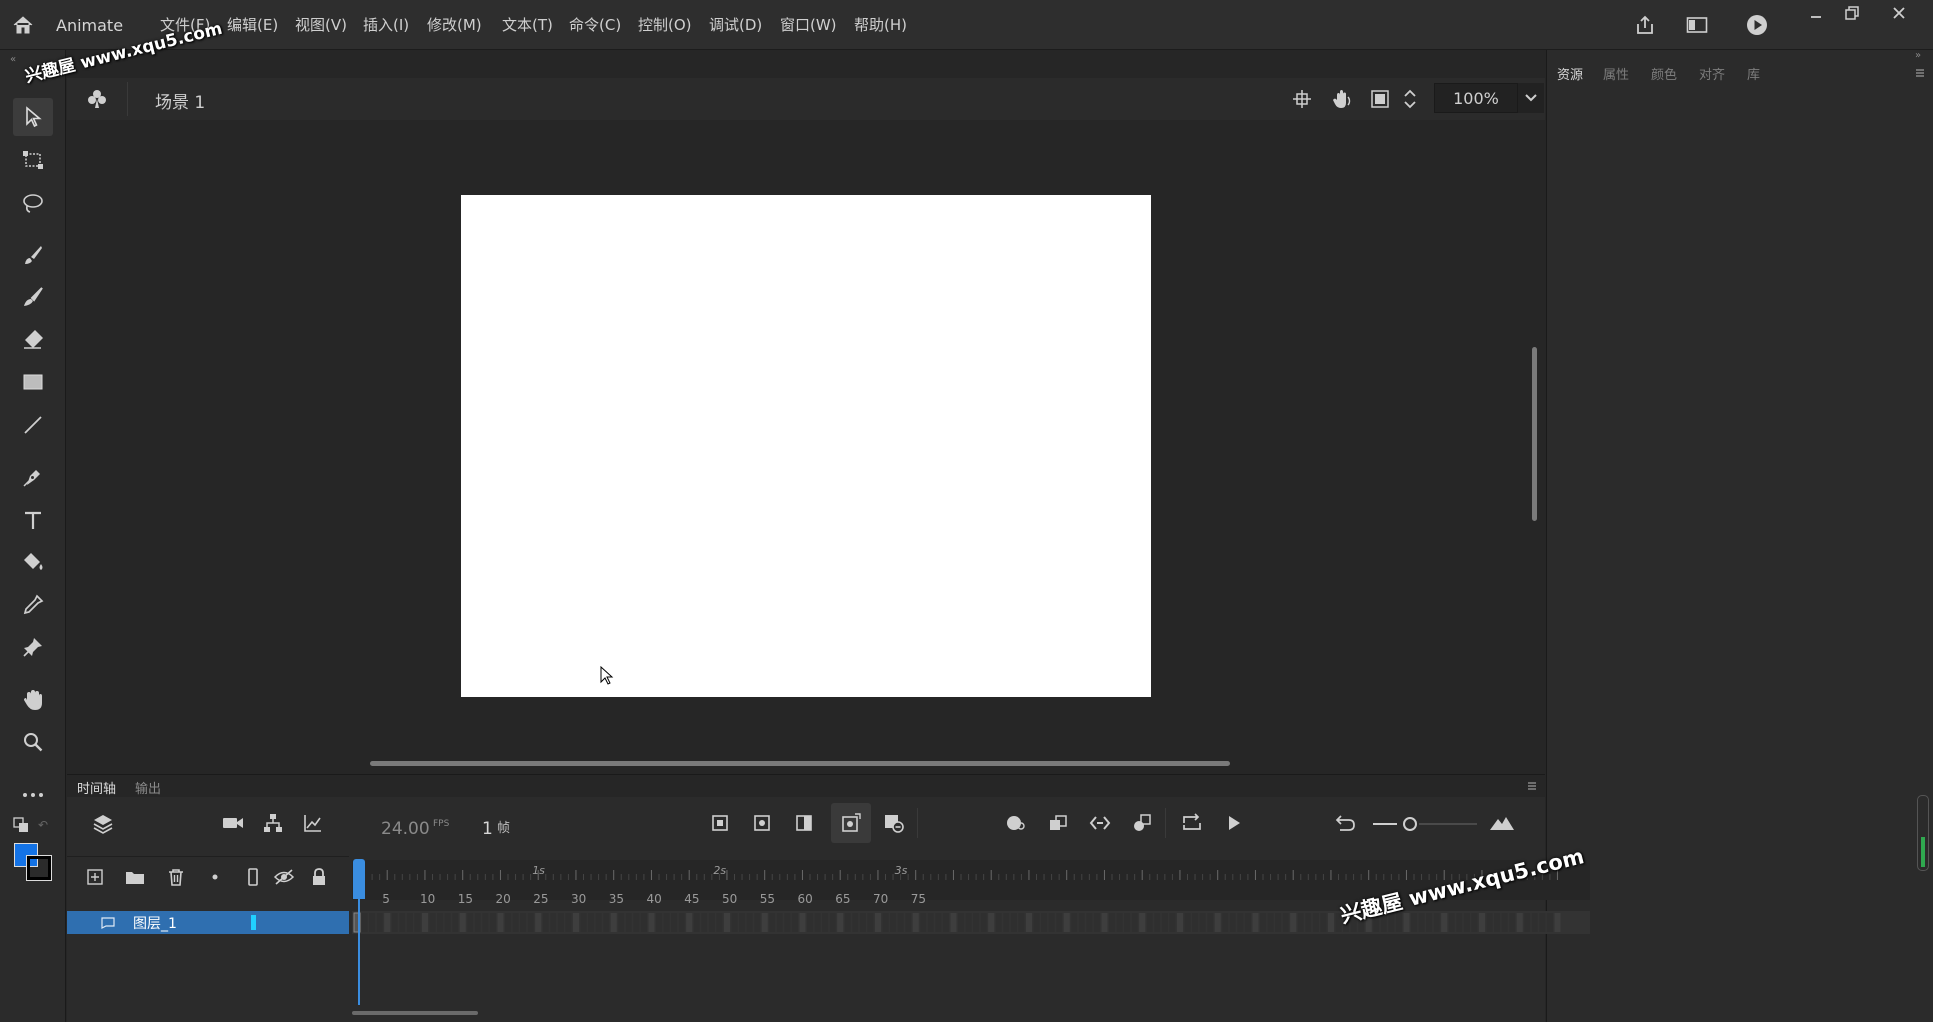  What do you see at coordinates (1852, 13) in the screenshot?
I see `restore-icon` at bounding box center [1852, 13].